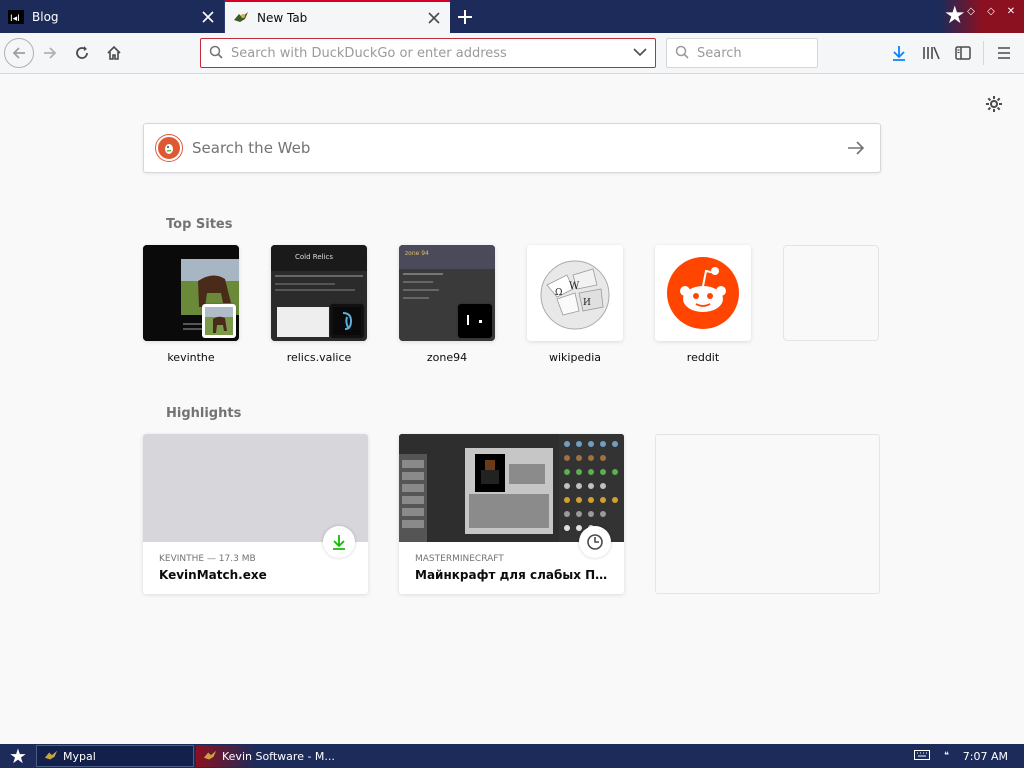 This screenshot has height=768, width=1024. Describe the element at coordinates (219, 321) in the screenshot. I see `kevinthe-favicon` at that location.